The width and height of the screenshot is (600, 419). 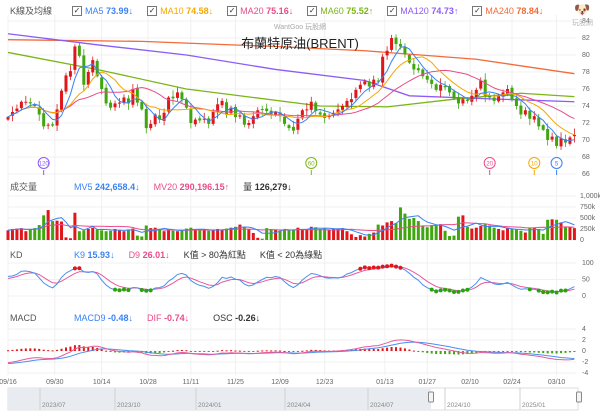 I want to click on volume-value: 量 126,279 ↓, so click(x=267, y=187).